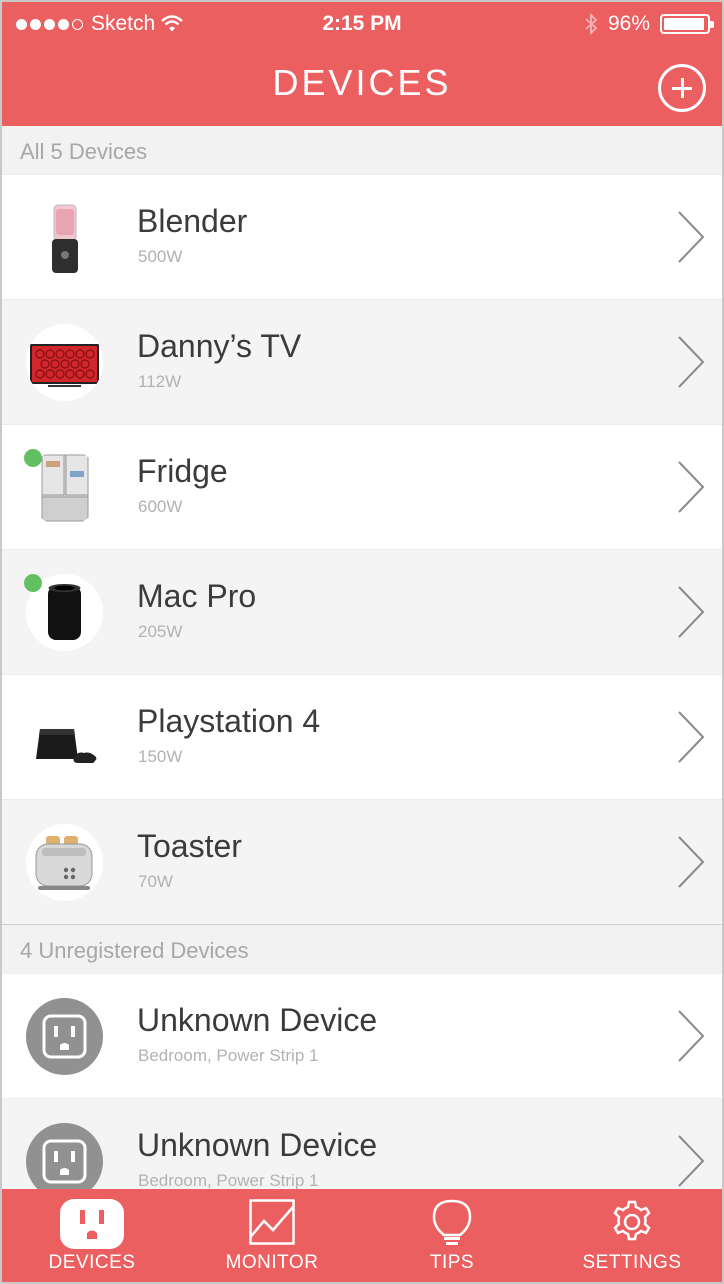 Image resolution: width=724 pixels, height=1284 pixels. I want to click on tab-tips: TIPS, so click(452, 1235).